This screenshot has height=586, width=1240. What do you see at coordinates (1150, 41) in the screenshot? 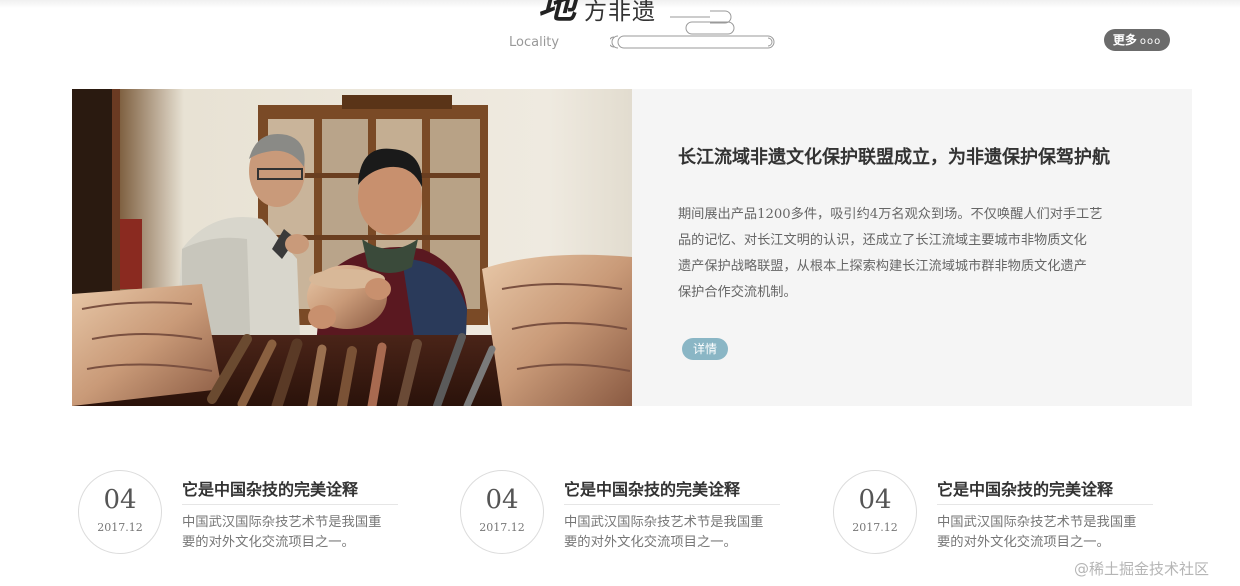
I see `more-dots: ooo` at bounding box center [1150, 41].